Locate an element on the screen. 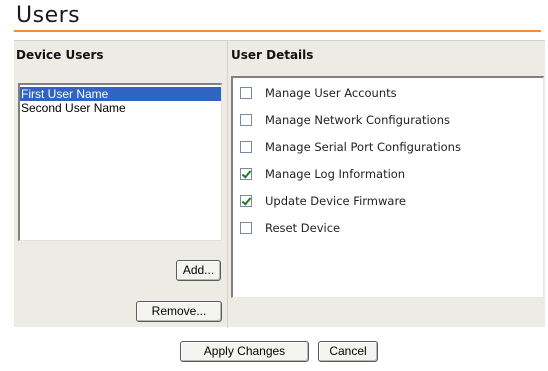 This screenshot has height=371, width=548. footer-buttons: Apply Changes Cancel is located at coordinates (274, 352).